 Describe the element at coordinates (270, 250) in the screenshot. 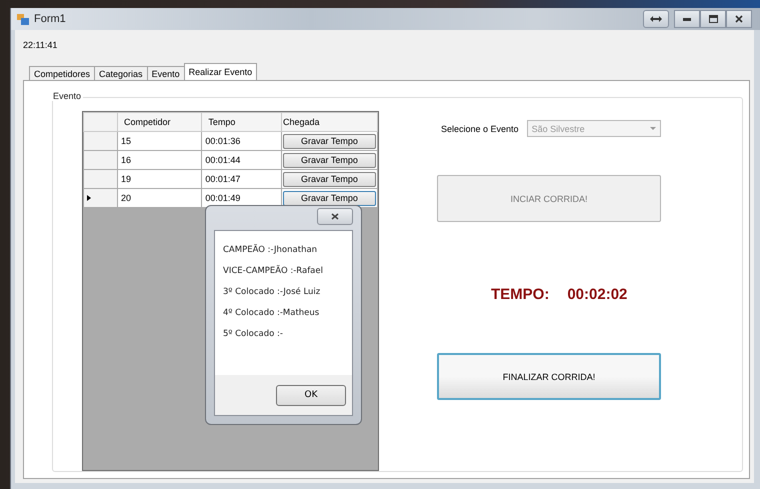

I see `ranking-line: CAMPEÃO :-Jhonathan` at that location.